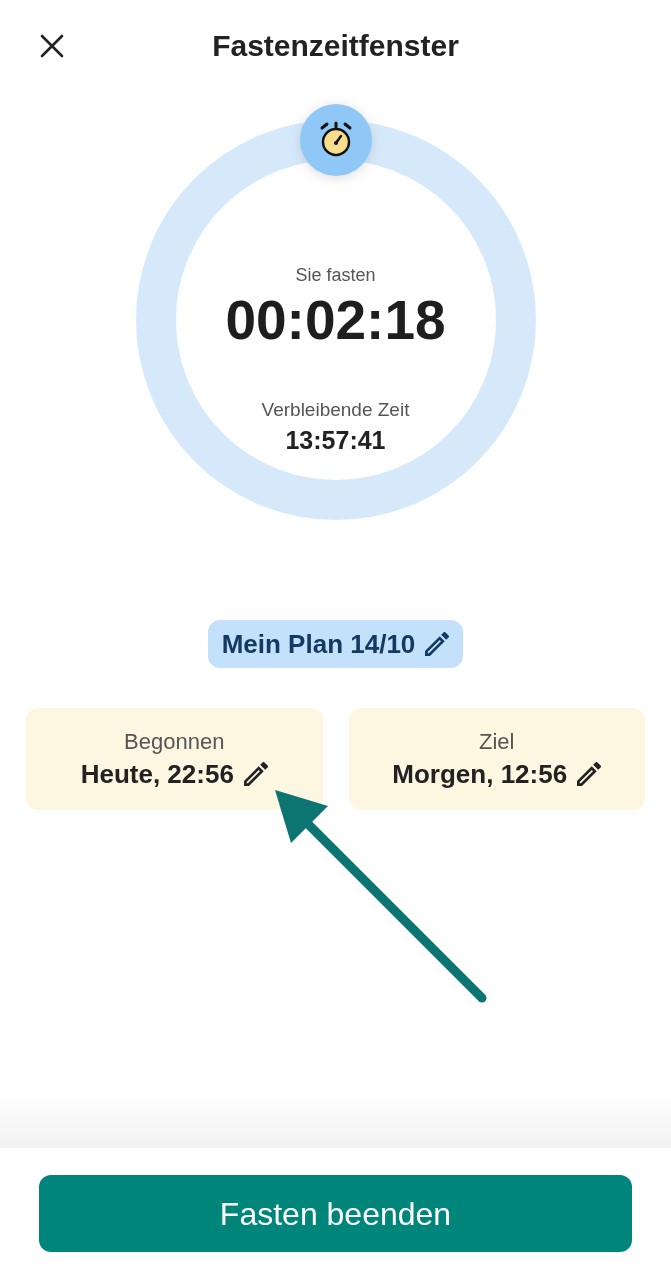 This screenshot has width=671, height=1280. I want to click on time-card-value: Morgen, 12:56, so click(480, 774).